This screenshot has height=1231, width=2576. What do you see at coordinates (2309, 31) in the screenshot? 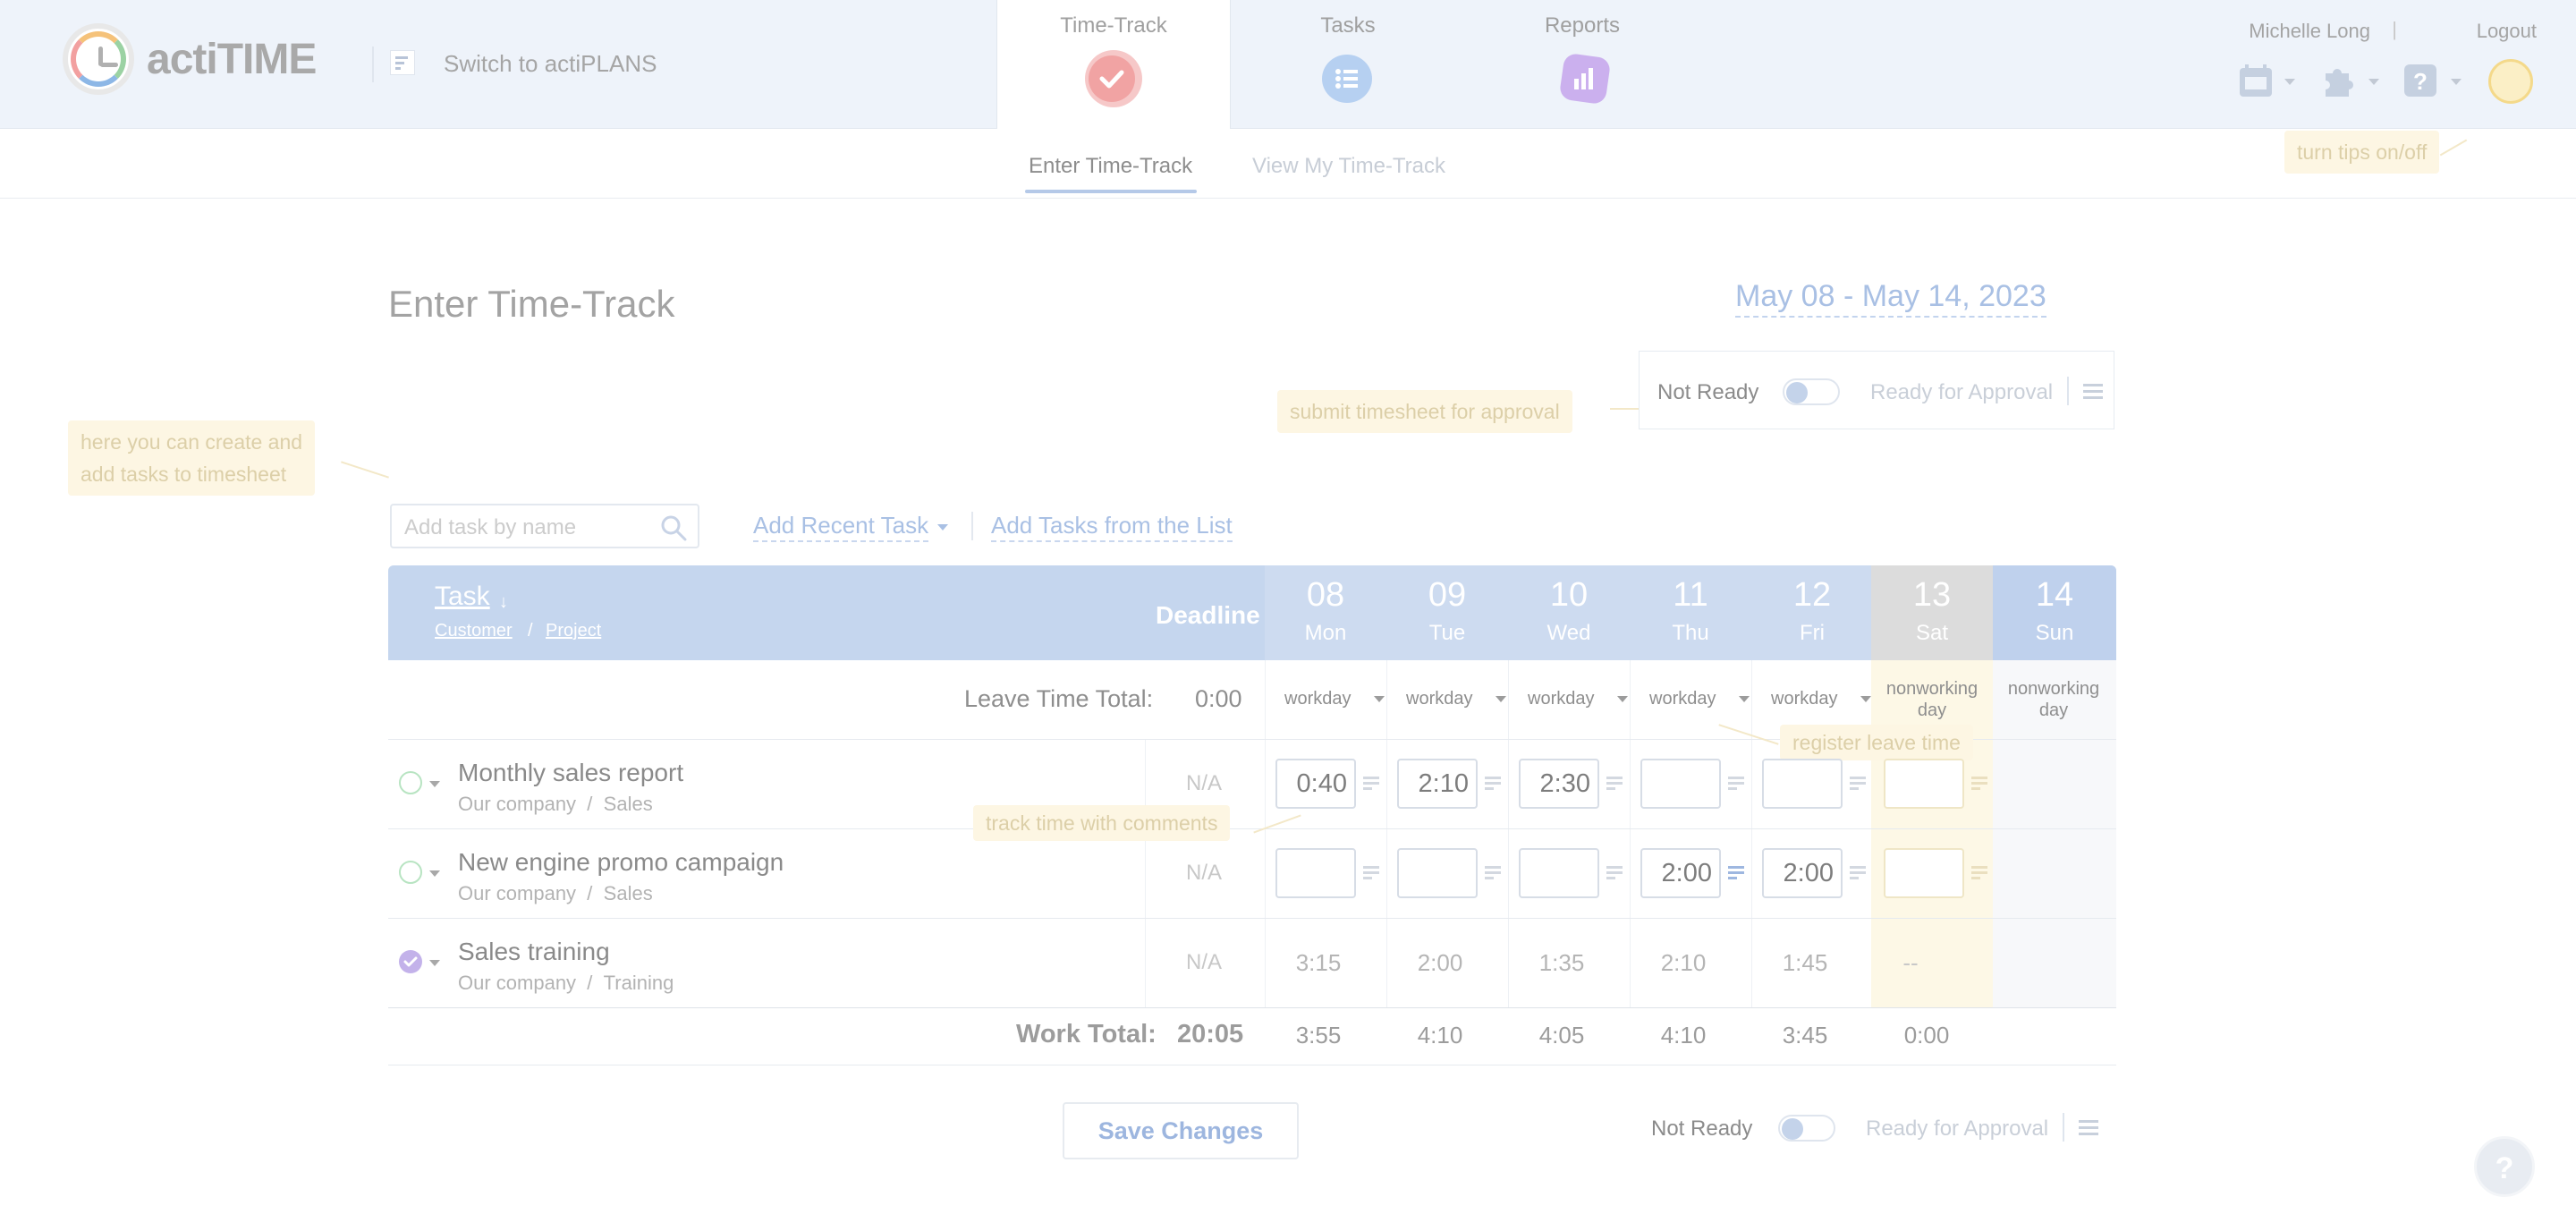
I see `user-name: Michelle Long` at bounding box center [2309, 31].